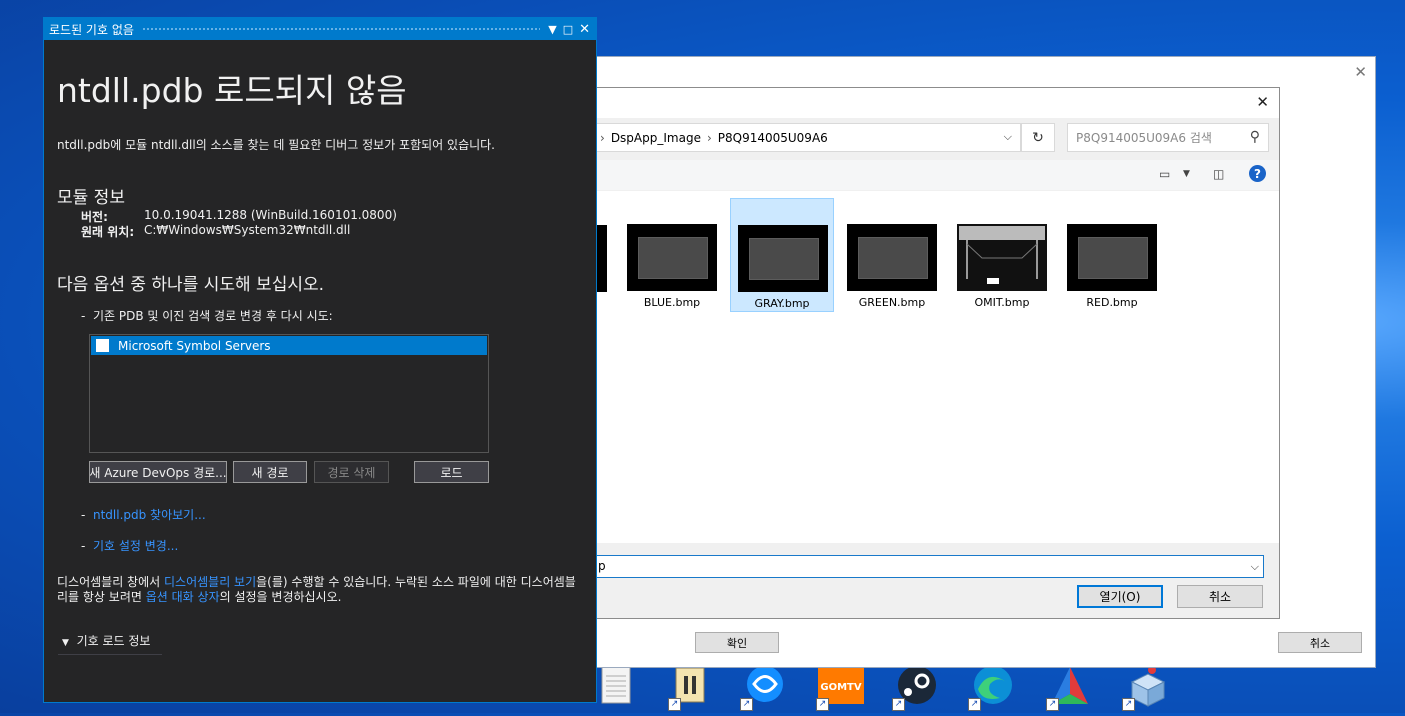 This screenshot has width=1405, height=716. I want to click on file-name: OMIT.bmp, so click(1002, 302).